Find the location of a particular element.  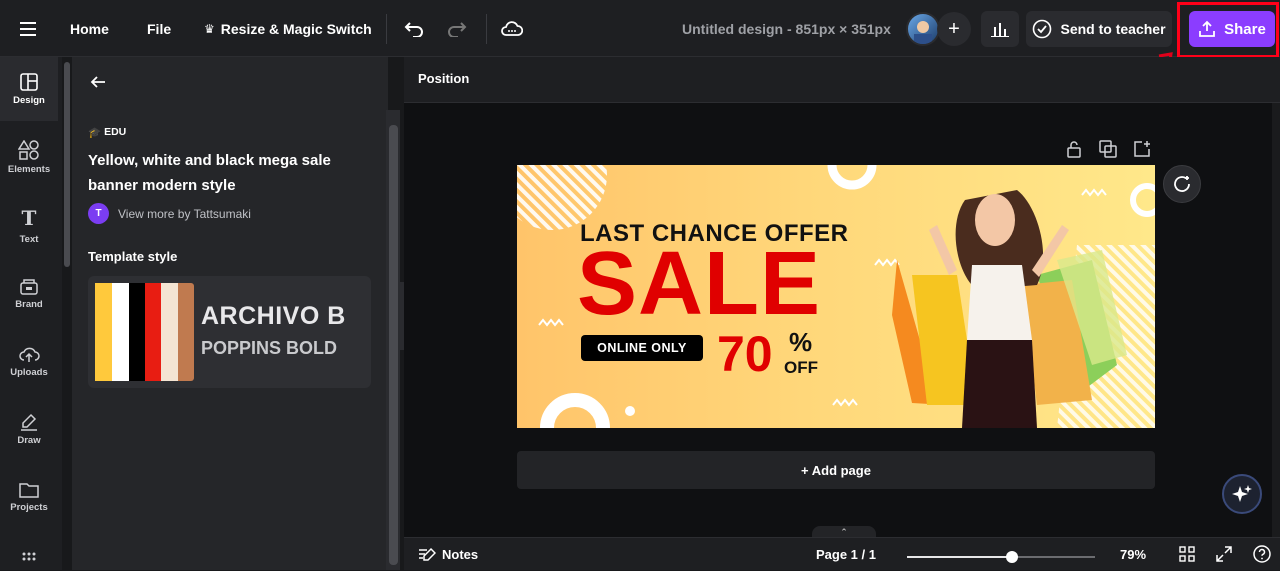

rail-item-design: Design is located at coordinates (29, 89).